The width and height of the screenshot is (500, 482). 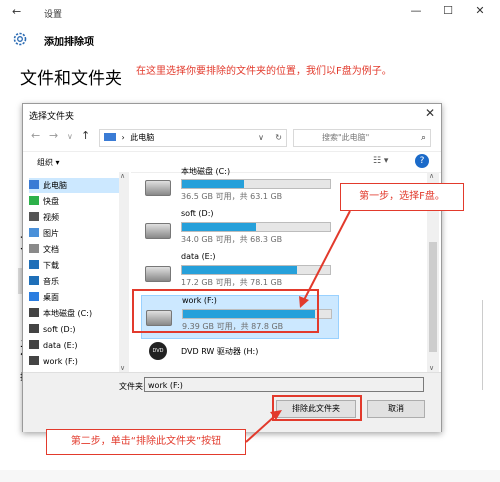 What do you see at coordinates (298, 326) in the screenshot?
I see `callout-arrows` at bounding box center [298, 326].